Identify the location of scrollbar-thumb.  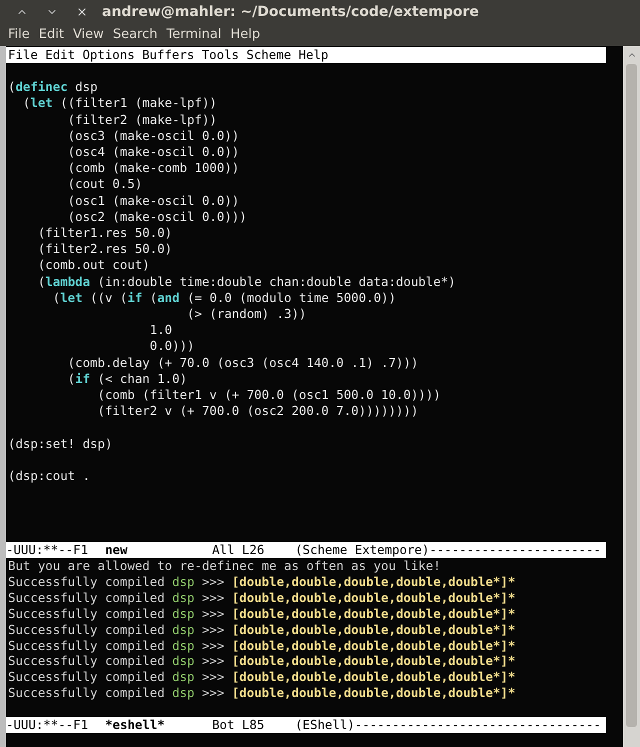
(631, 395).